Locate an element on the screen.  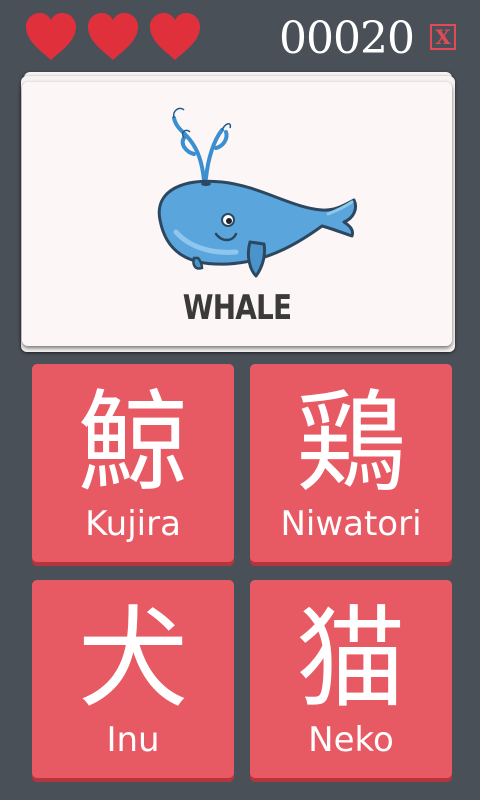
answer-option-neko: 猫 Neko is located at coordinates (351, 679).